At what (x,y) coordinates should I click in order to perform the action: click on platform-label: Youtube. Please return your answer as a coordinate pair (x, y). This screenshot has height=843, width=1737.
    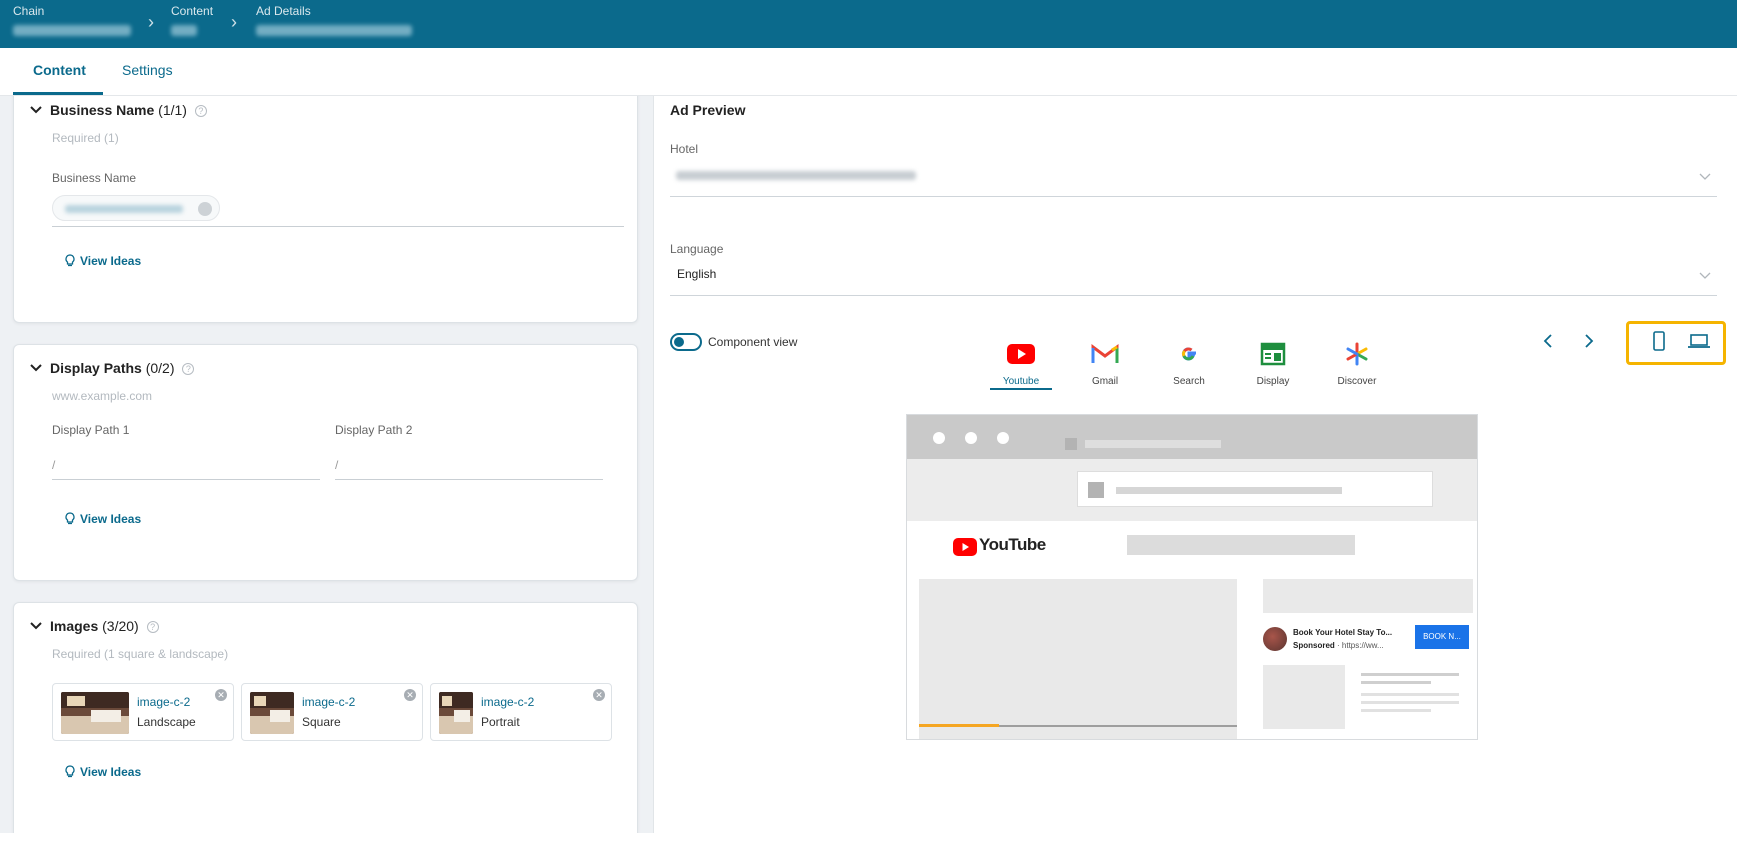
    Looking at the image, I should click on (1021, 381).